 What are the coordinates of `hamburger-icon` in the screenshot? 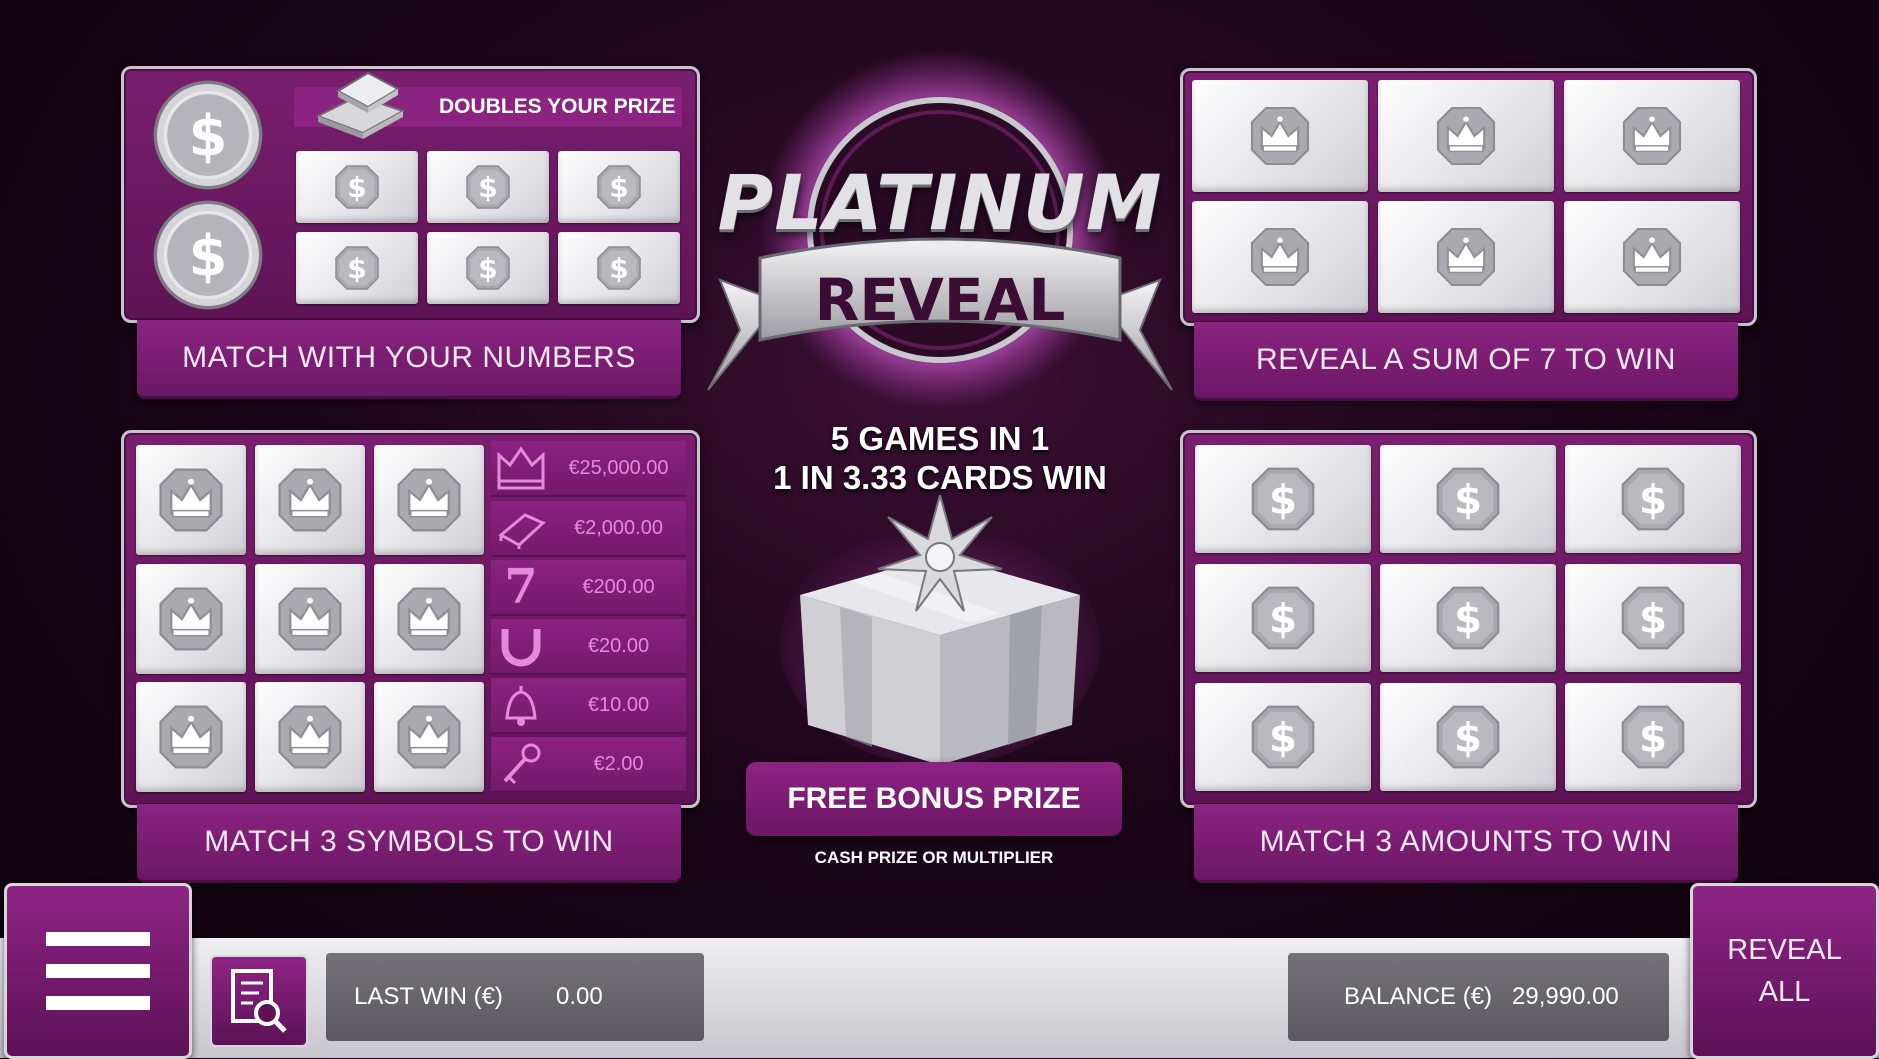 It's located at (98, 971).